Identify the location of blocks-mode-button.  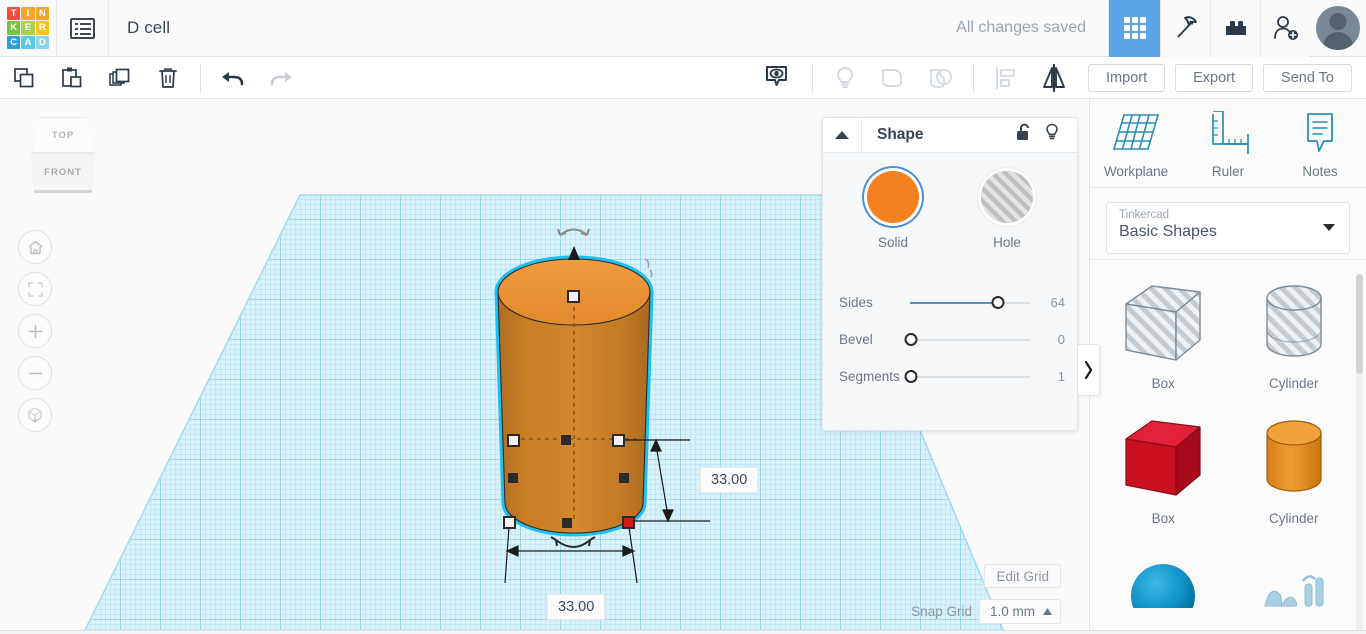
(1235, 28).